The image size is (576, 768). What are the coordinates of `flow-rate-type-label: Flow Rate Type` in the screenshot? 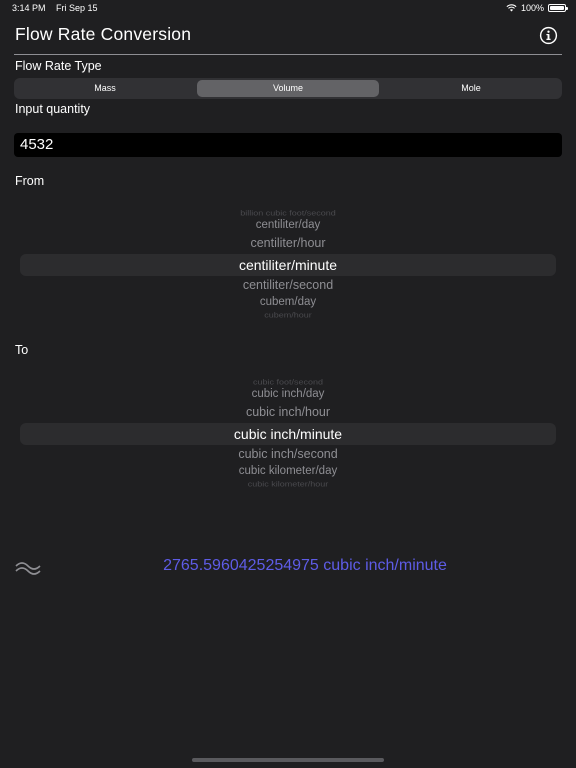 It's located at (58, 66).